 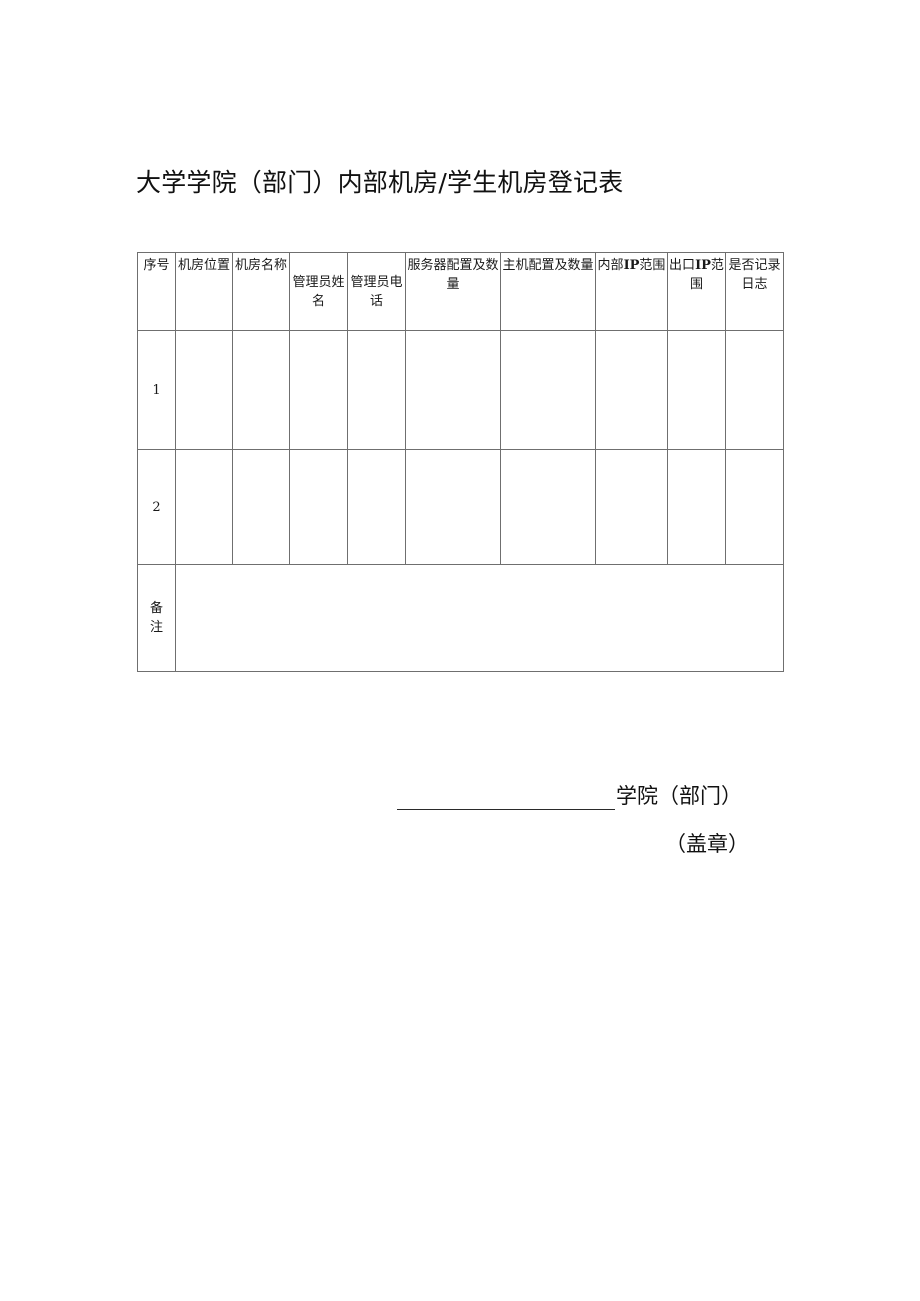 I want to click on signature-blank-line, so click(x=506, y=797).